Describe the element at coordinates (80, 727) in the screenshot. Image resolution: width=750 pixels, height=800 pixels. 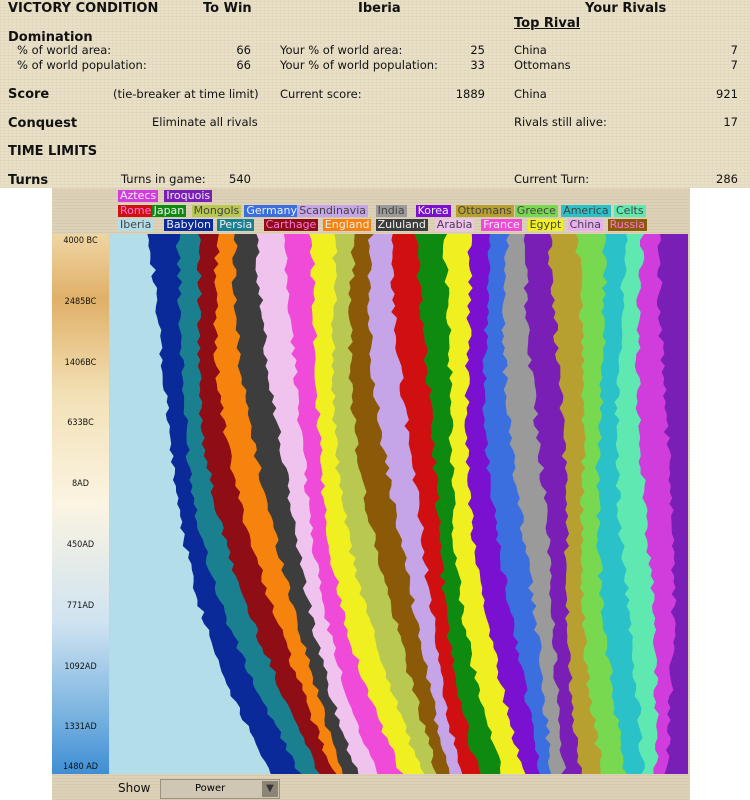
I see `axis-tick: 1331AD` at that location.